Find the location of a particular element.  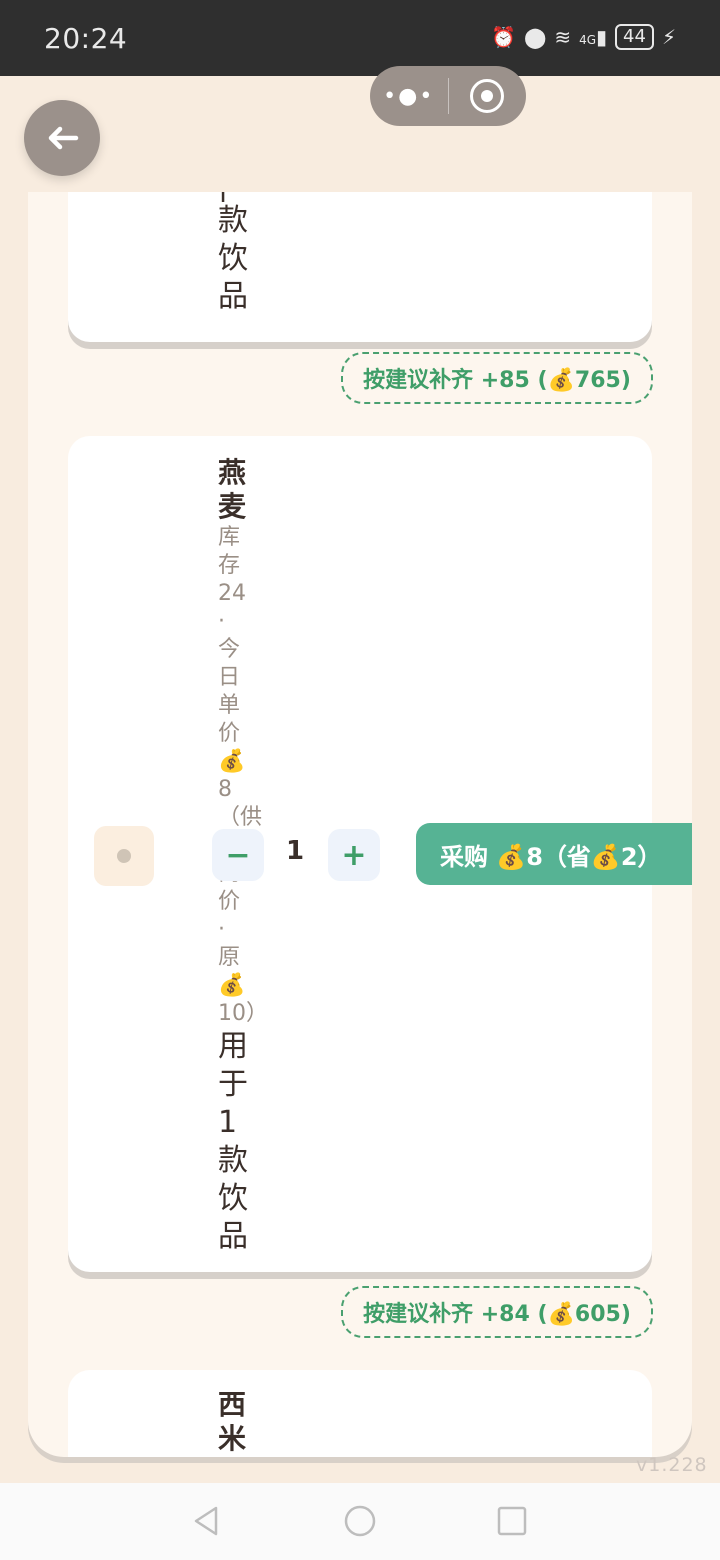

suggest-restock-button: 按建议补齐 +85 (💰765) is located at coordinates (497, 378).